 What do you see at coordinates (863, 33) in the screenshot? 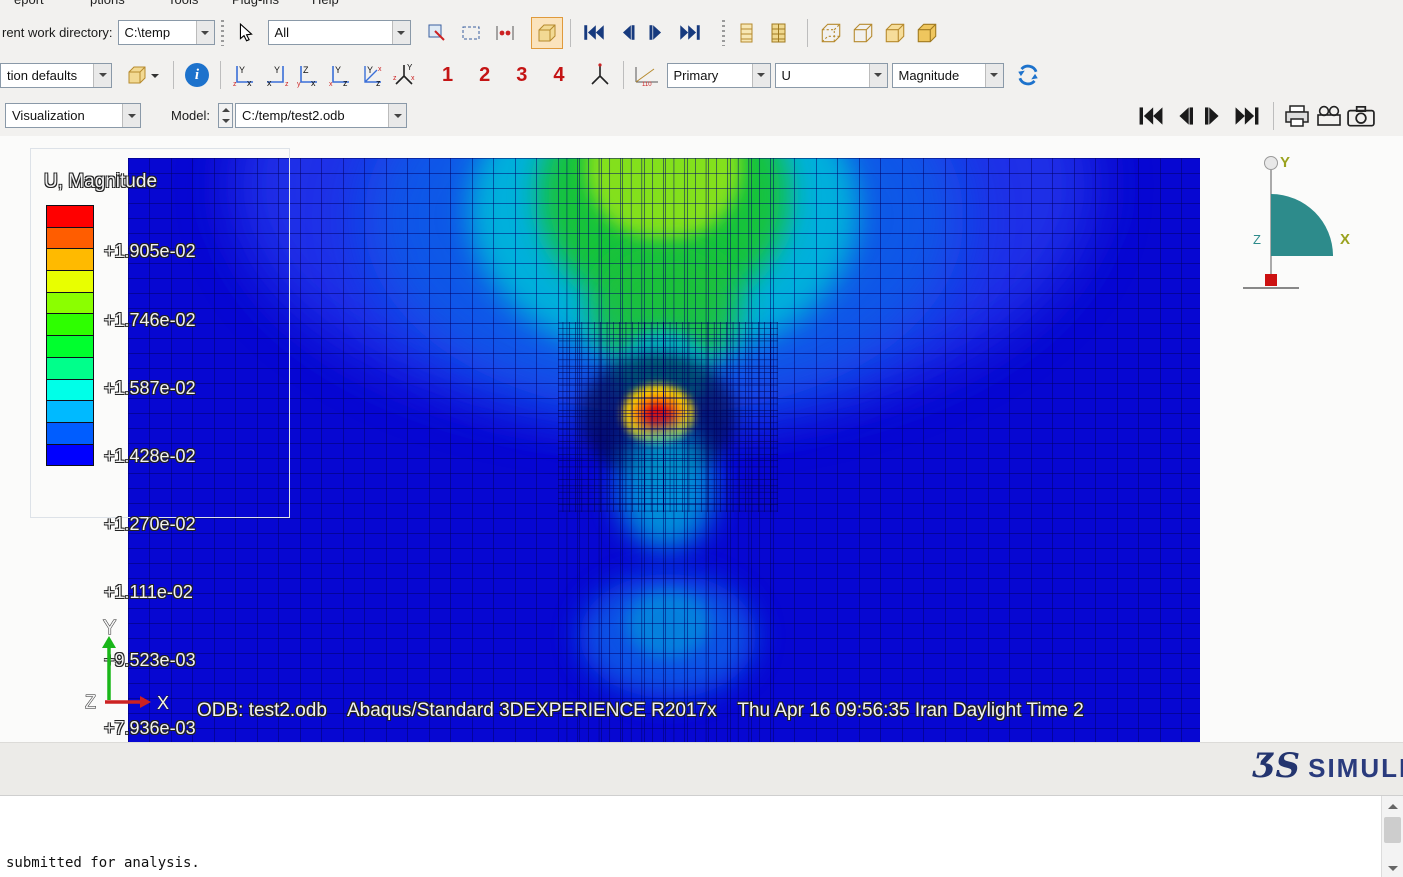
I see `hiddenline-render-button` at bounding box center [863, 33].